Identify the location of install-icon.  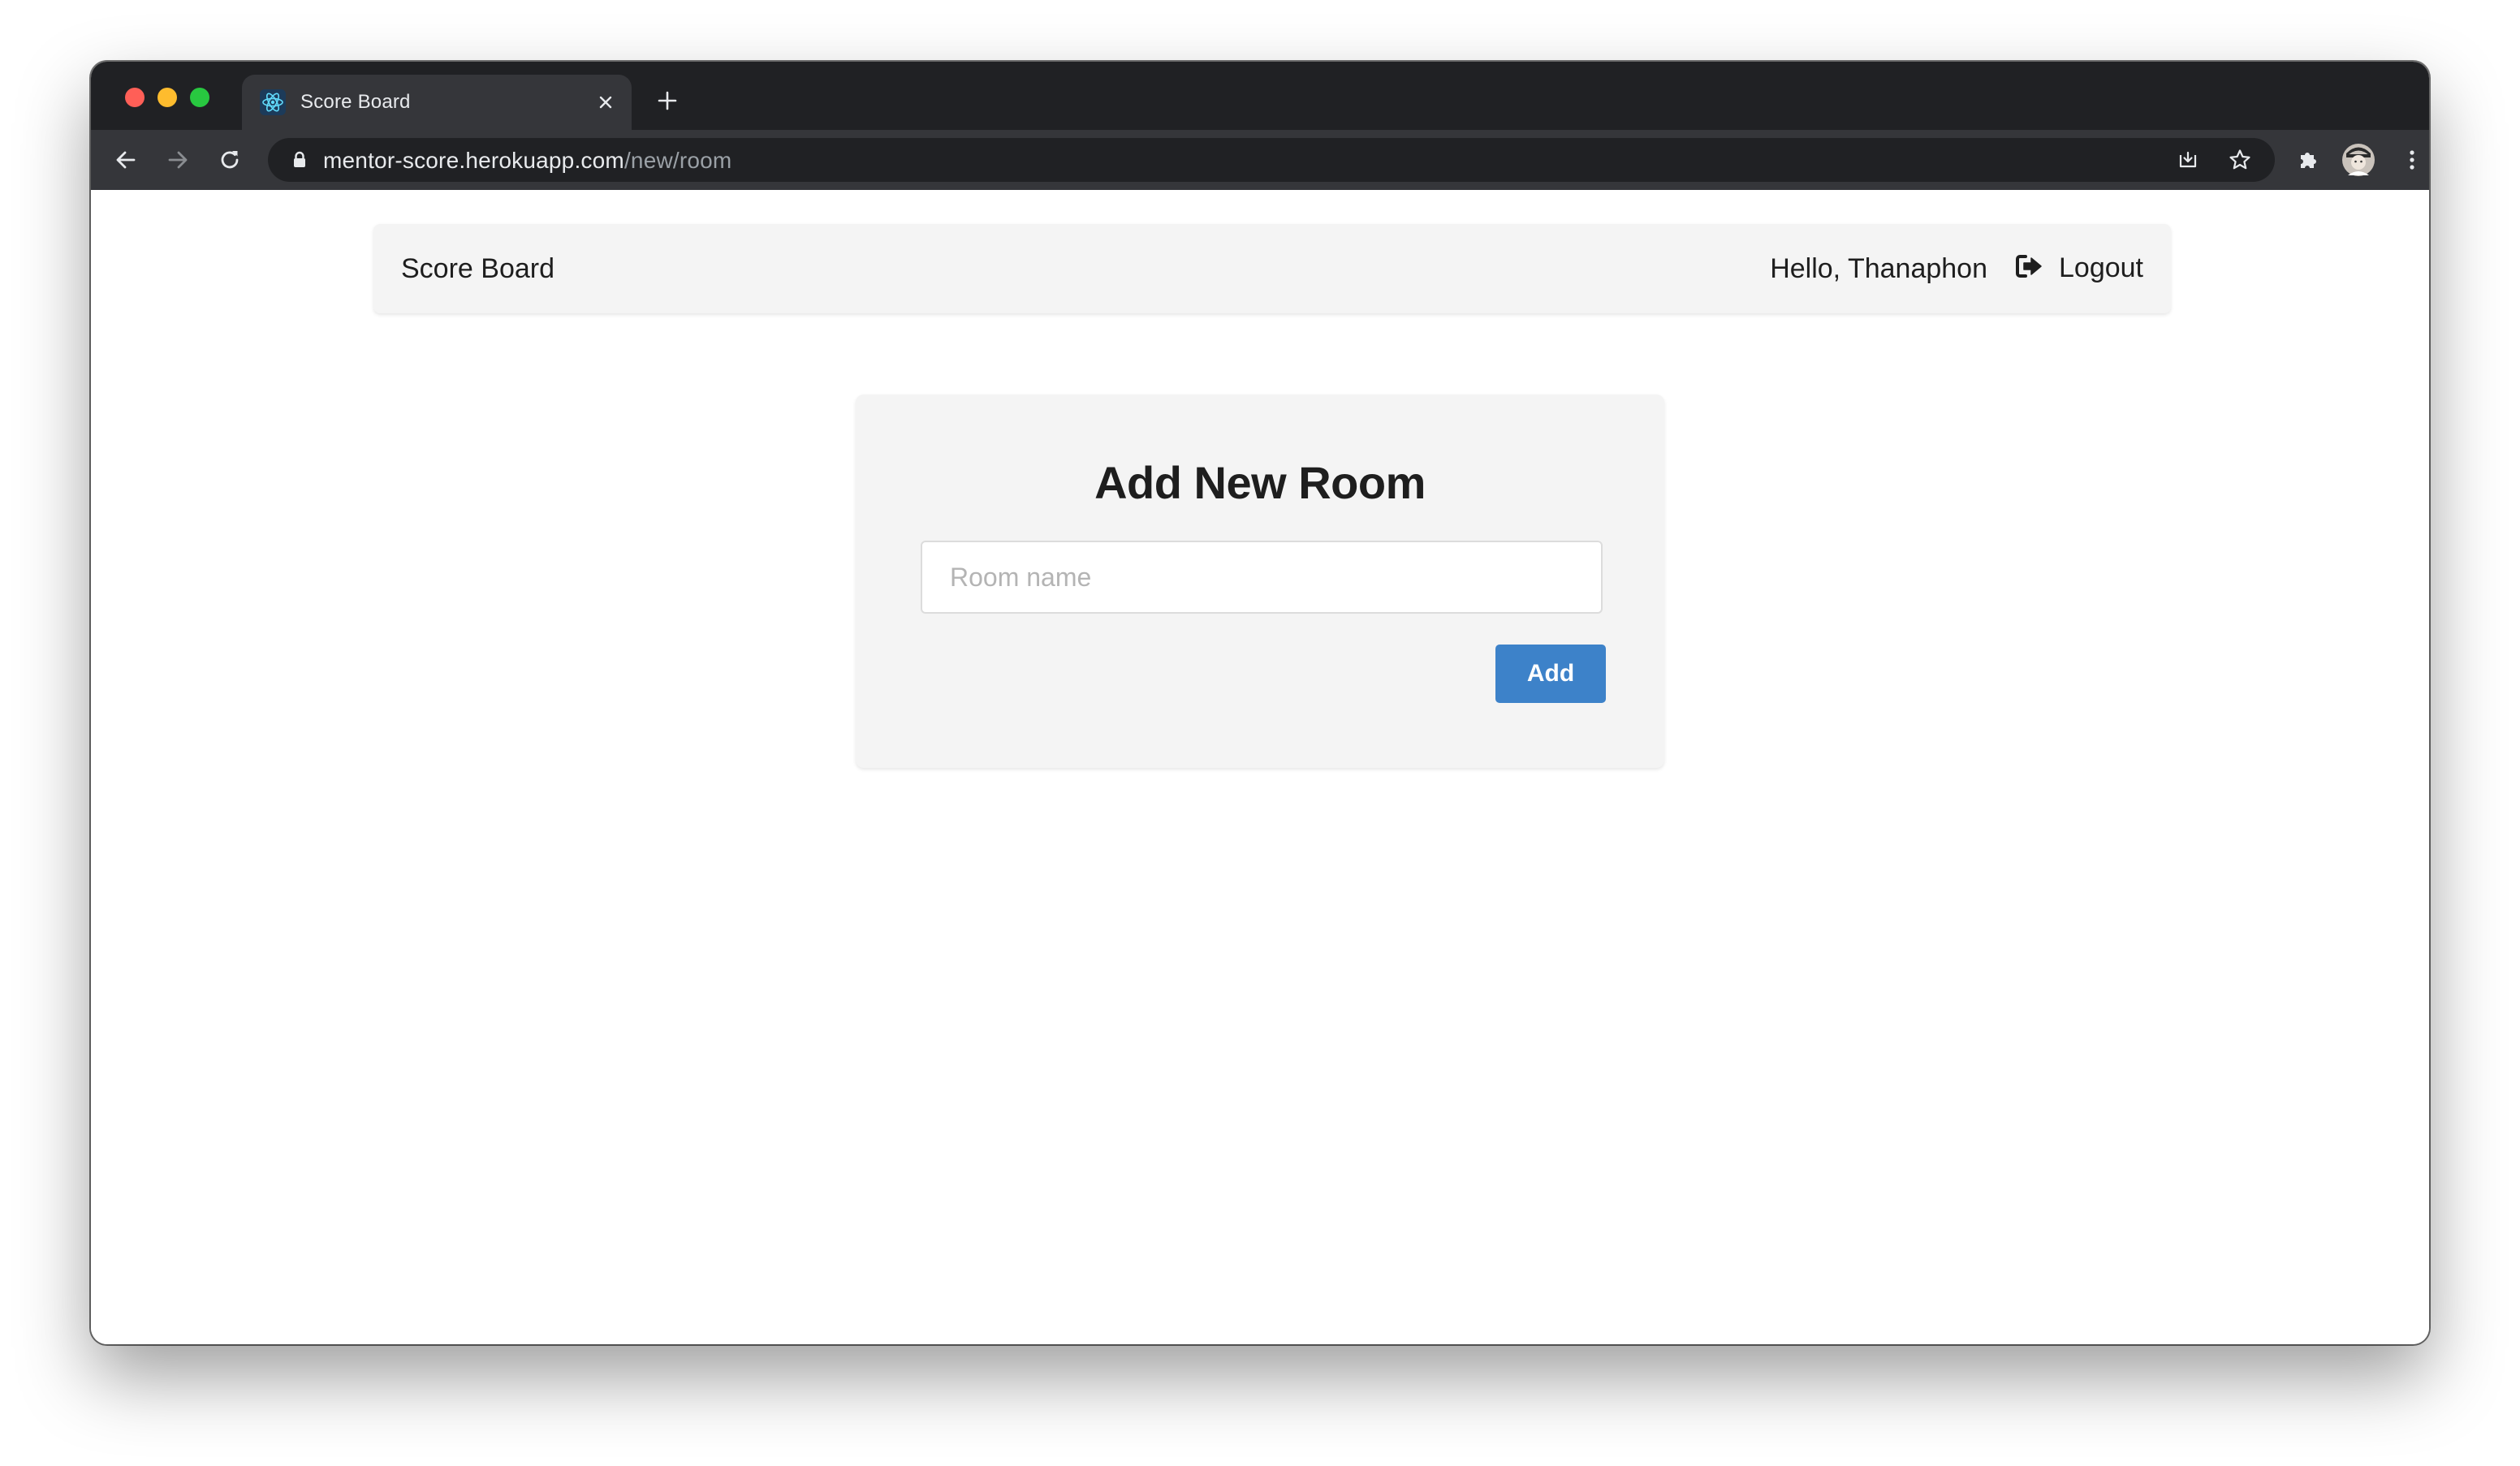
(2188, 160).